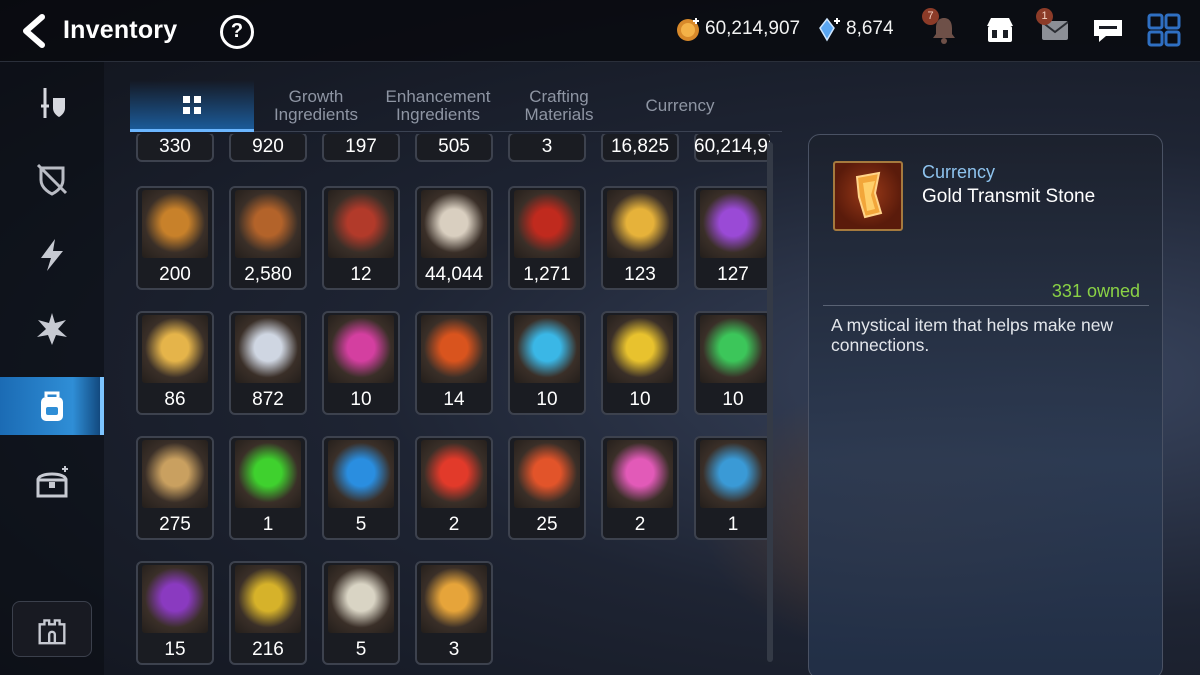 The image size is (1200, 675). Describe the element at coordinates (1108, 30) in the screenshot. I see `chat-icon` at that location.